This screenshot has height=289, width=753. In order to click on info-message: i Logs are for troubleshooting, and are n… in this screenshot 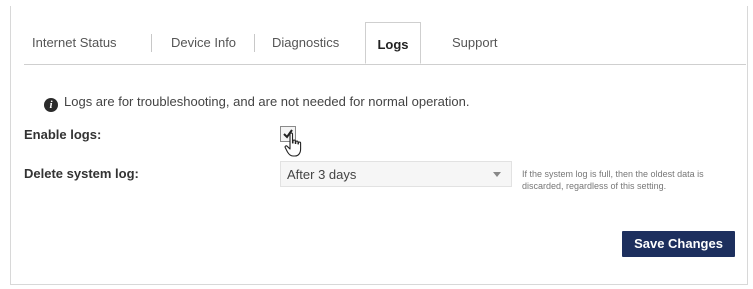, I will do `click(256, 103)`.